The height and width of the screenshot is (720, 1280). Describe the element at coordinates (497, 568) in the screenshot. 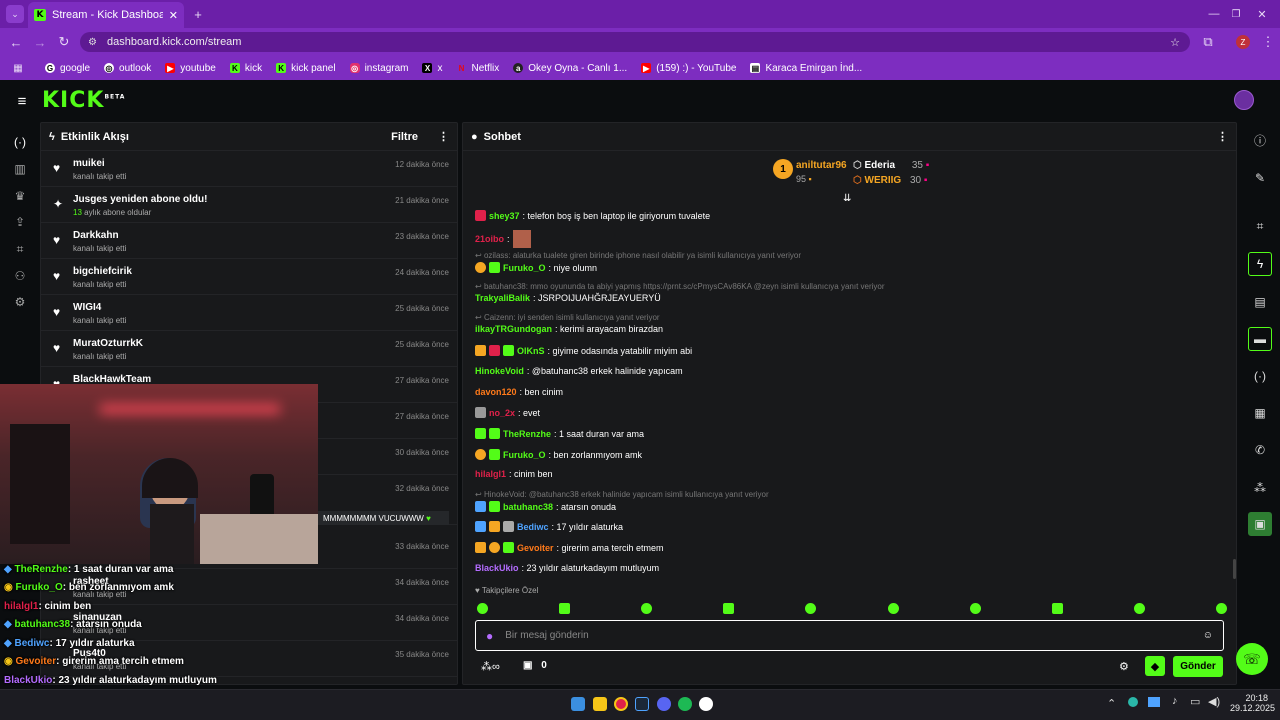

I see `chat-user: BlackUkio` at that location.